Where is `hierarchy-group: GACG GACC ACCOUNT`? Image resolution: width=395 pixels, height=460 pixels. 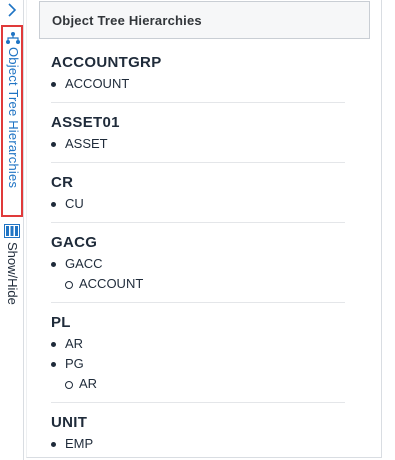 hierarchy-group: GACG GACC ACCOUNT is located at coordinates (198, 267).